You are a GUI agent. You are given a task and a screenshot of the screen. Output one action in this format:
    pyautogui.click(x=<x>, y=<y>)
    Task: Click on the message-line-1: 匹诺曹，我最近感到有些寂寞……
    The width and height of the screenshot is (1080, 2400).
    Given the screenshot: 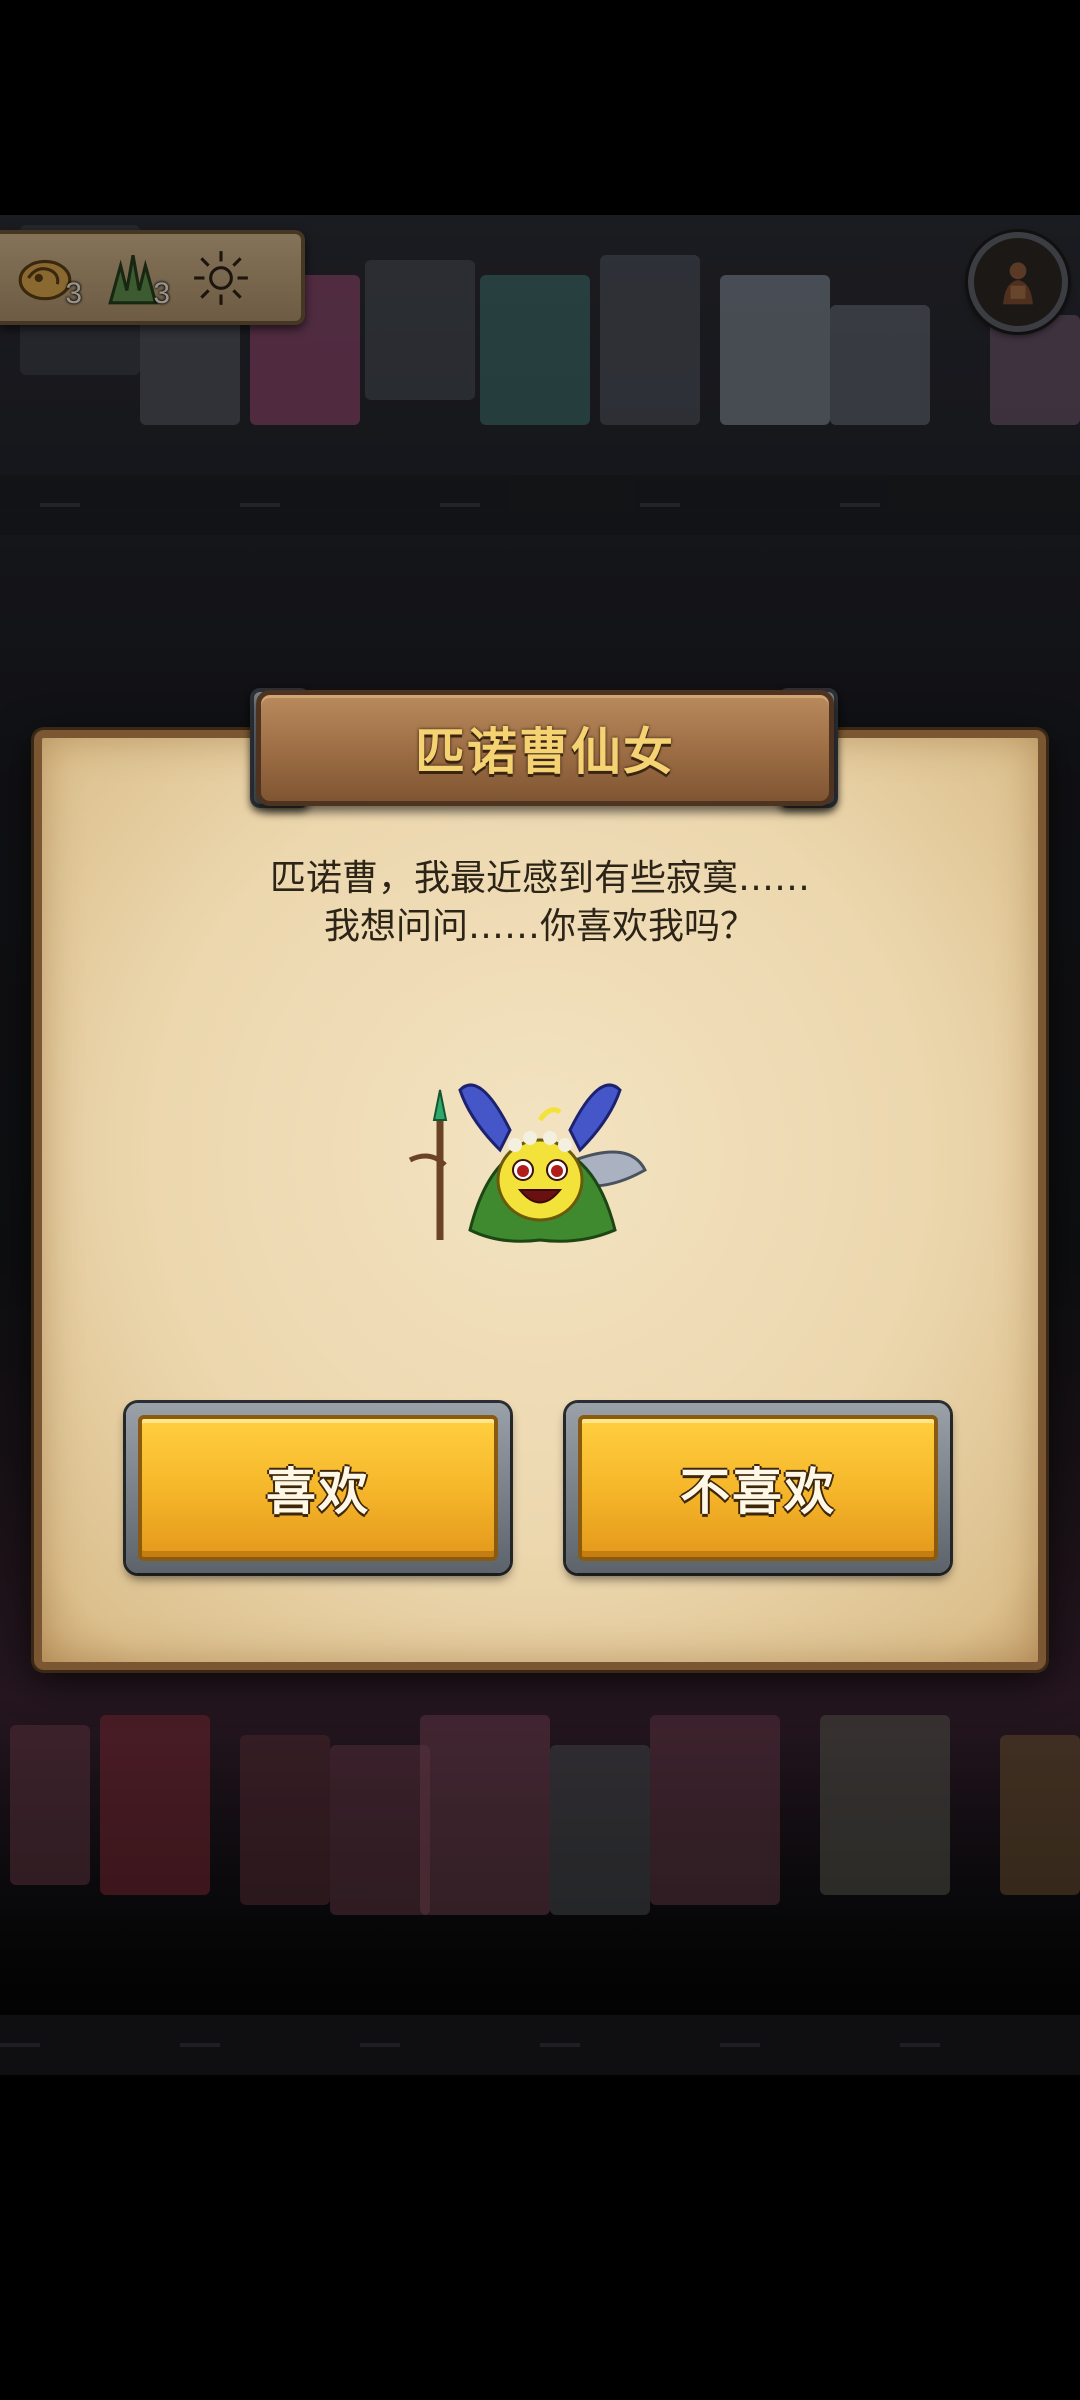 What is the action you would take?
    pyautogui.click(x=539, y=878)
    